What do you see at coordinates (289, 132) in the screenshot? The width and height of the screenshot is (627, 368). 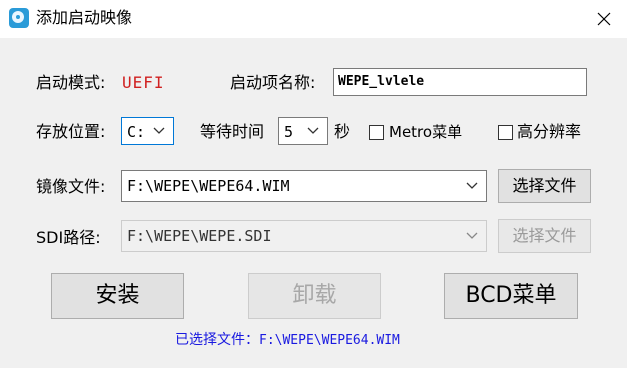 I see `wait-time-selected: 5` at bounding box center [289, 132].